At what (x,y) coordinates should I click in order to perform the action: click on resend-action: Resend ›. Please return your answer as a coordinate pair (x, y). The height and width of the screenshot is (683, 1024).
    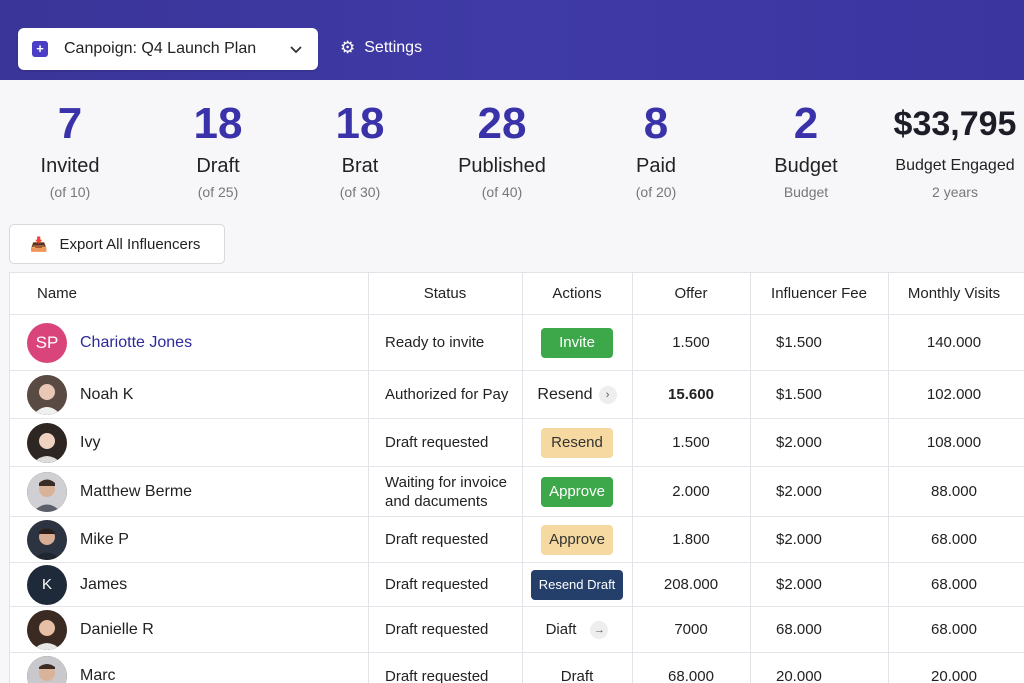
    Looking at the image, I should click on (577, 394).